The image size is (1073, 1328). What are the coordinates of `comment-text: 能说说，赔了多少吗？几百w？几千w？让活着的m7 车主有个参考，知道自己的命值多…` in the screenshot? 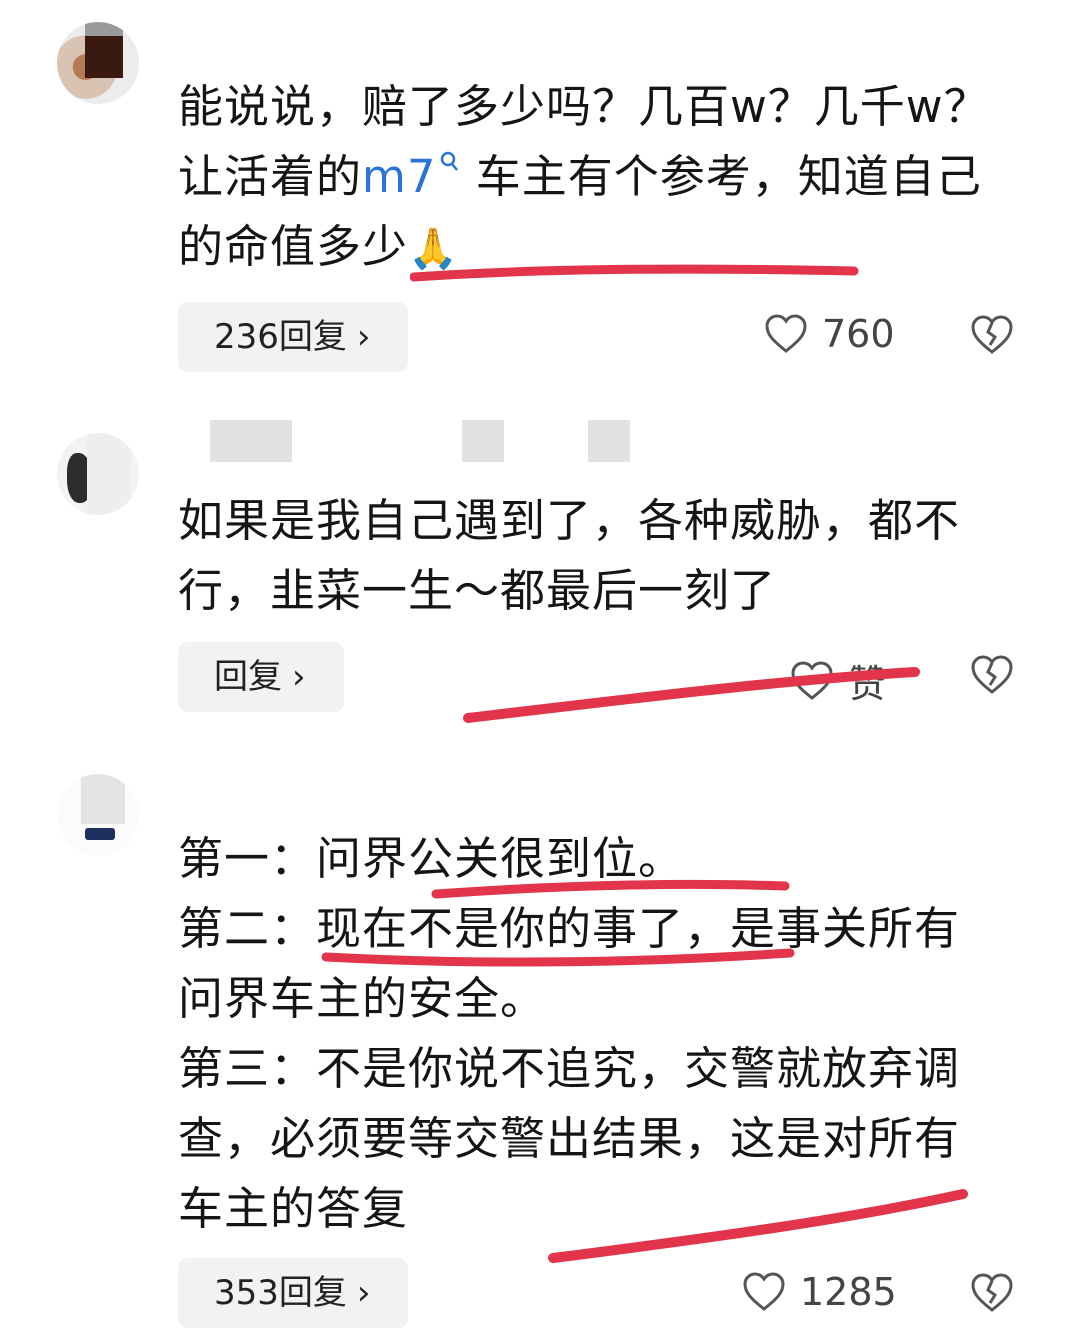 It's located at (598, 178).